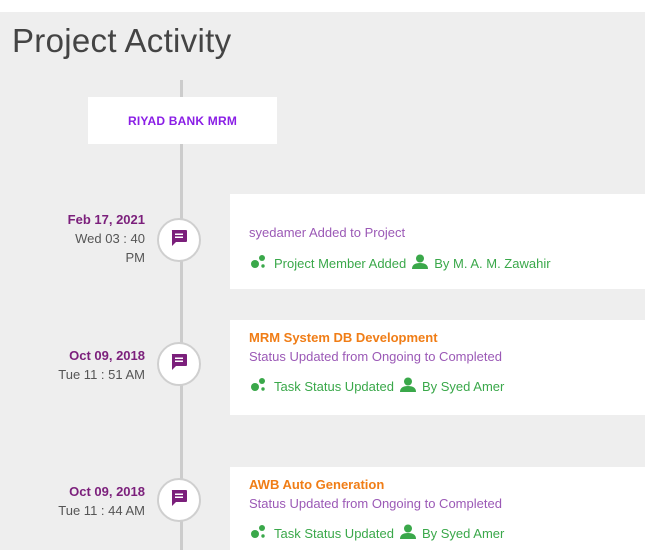 Image resolution: width=645 pixels, height=550 pixels. I want to click on entry-datetime: Feb 17, 2021 Wed 03 : 40 PM, so click(80, 238).